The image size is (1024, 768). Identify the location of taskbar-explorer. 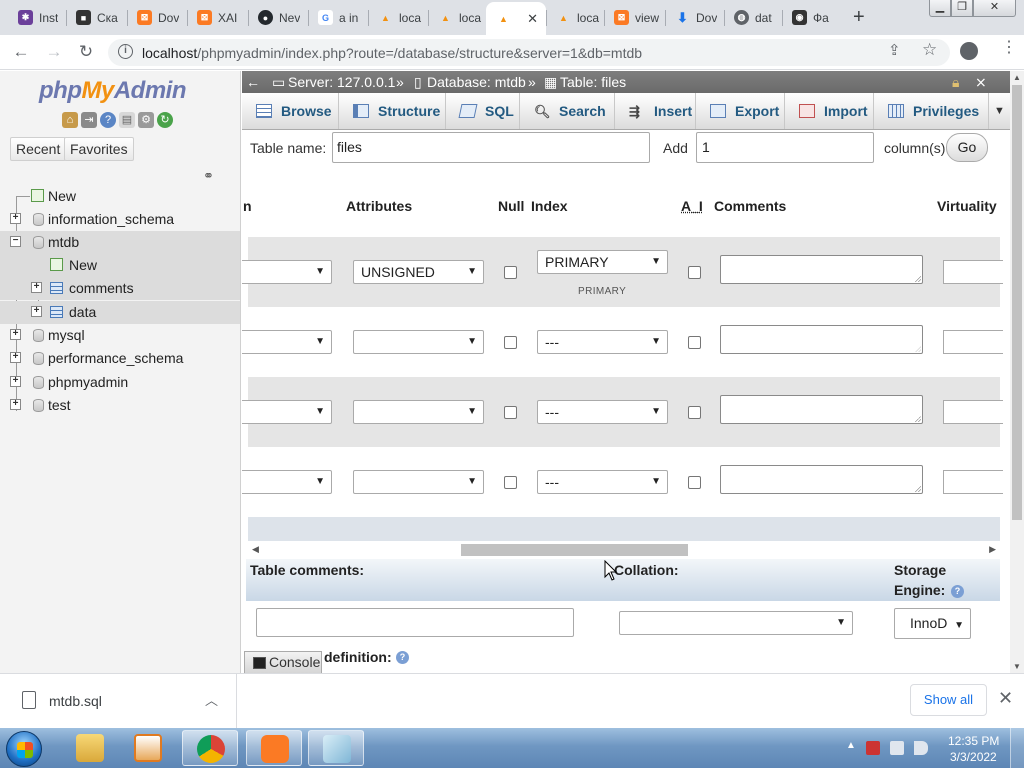
(90, 748).